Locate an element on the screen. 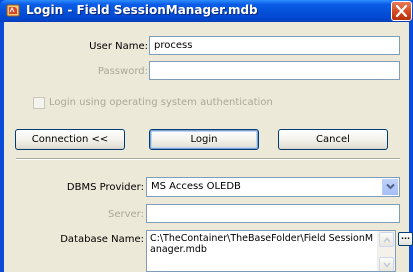 The image size is (413, 272). title-bar: Login - Field SessionManager.mdb is located at coordinates (206, 11).